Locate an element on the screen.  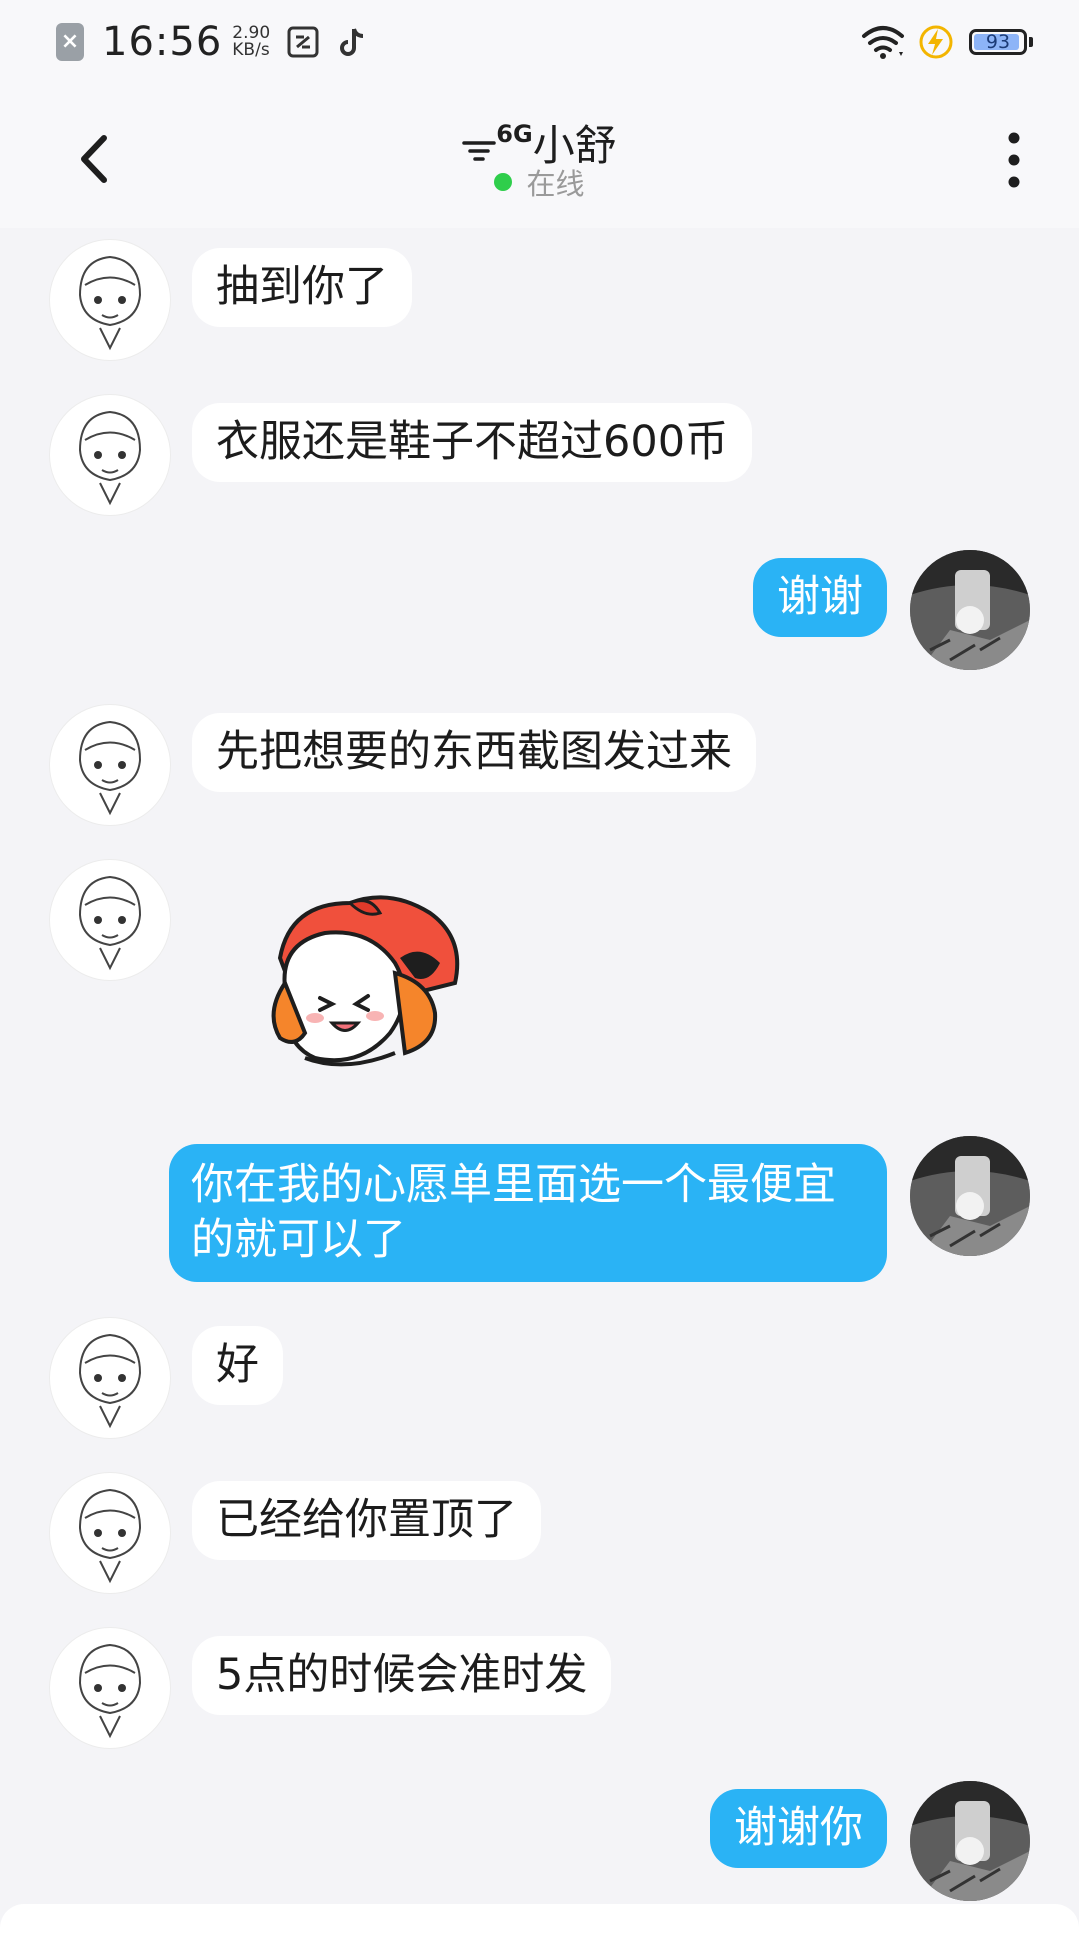
network-speed: 2.90 KB/s is located at coordinates (251, 42).